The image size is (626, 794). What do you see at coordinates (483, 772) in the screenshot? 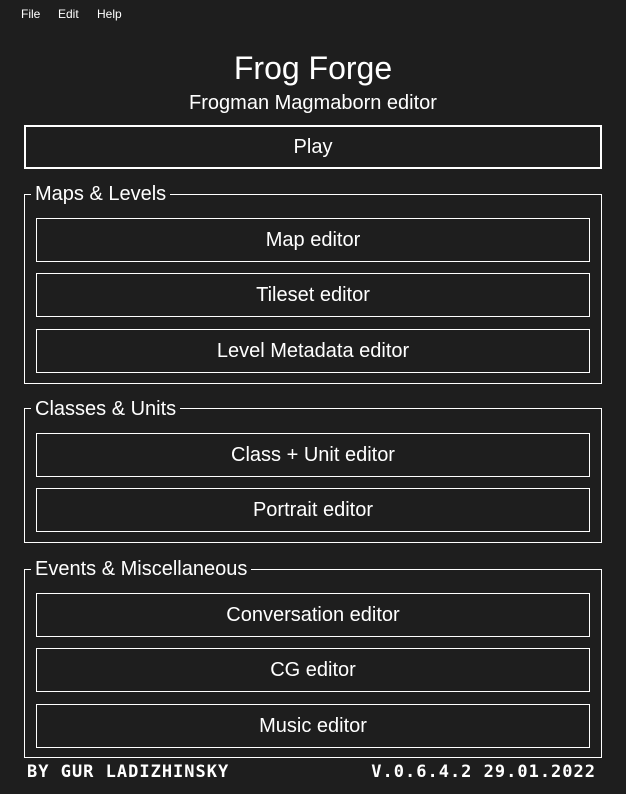
I see `version-label: V.0.6.4.2 29.01.2022` at bounding box center [483, 772].